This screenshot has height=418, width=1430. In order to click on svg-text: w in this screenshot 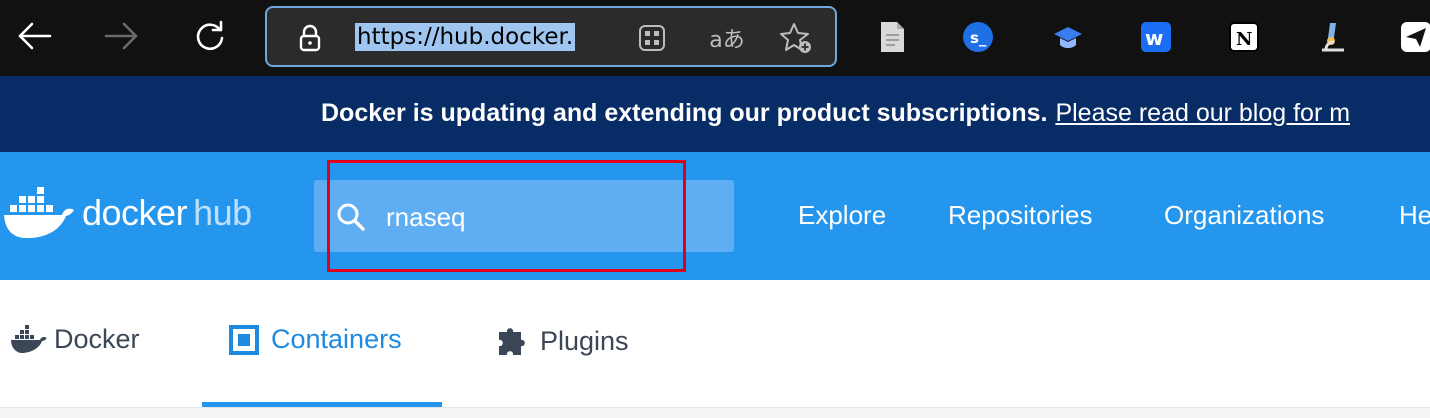, I will do `click(1154, 38)`.